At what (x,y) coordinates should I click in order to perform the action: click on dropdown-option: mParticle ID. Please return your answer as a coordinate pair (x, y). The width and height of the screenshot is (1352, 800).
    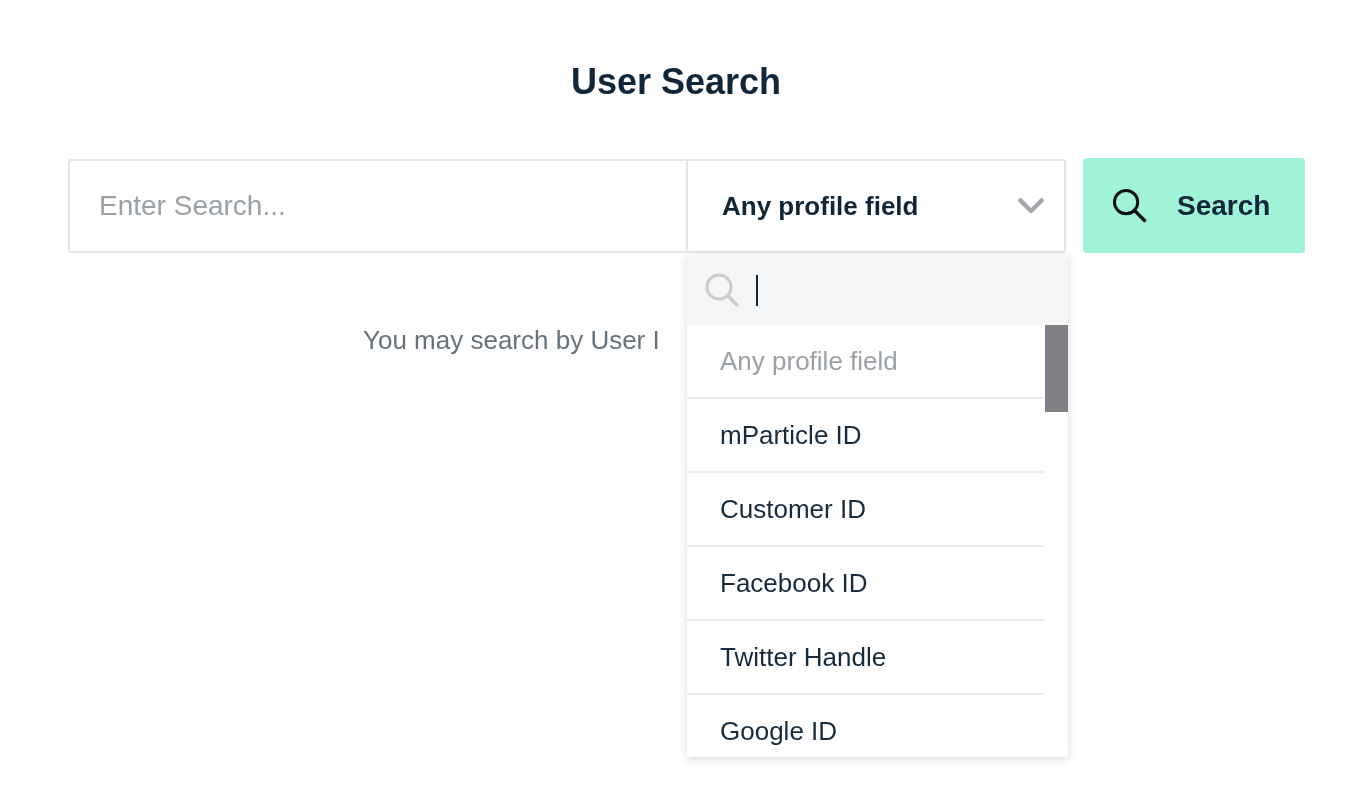
    Looking at the image, I should click on (866, 436).